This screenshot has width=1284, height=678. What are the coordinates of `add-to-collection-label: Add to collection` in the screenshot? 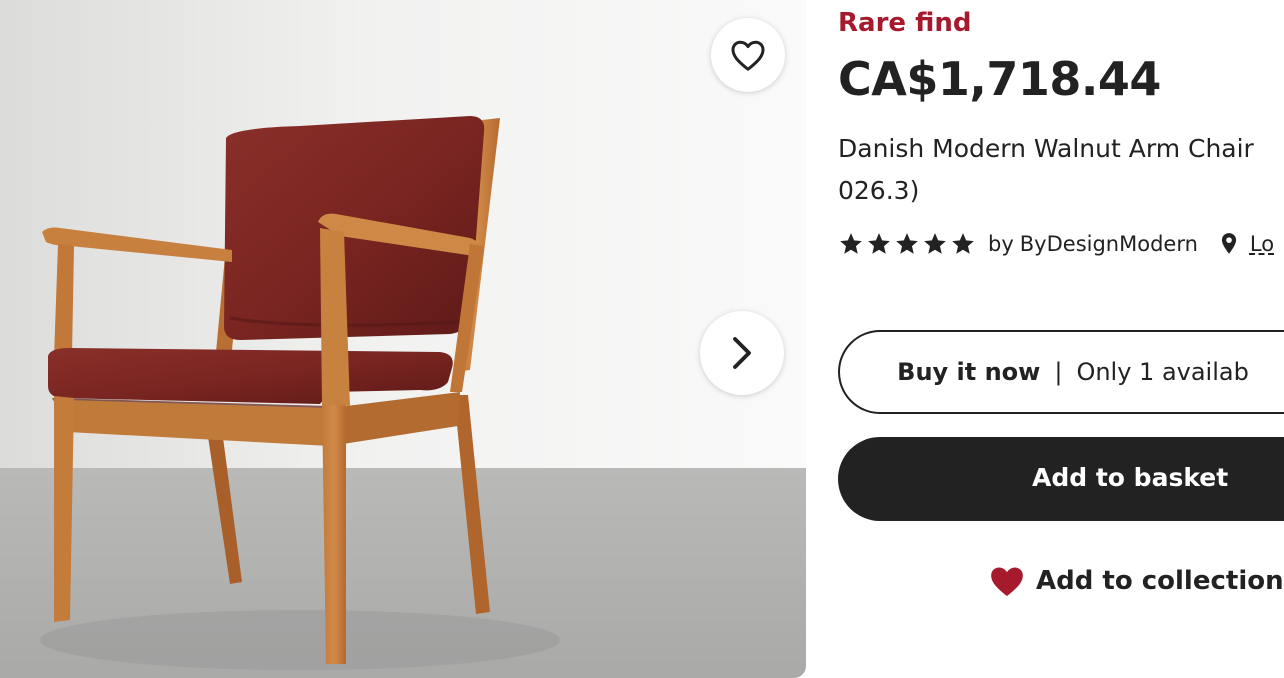 It's located at (1160, 581).